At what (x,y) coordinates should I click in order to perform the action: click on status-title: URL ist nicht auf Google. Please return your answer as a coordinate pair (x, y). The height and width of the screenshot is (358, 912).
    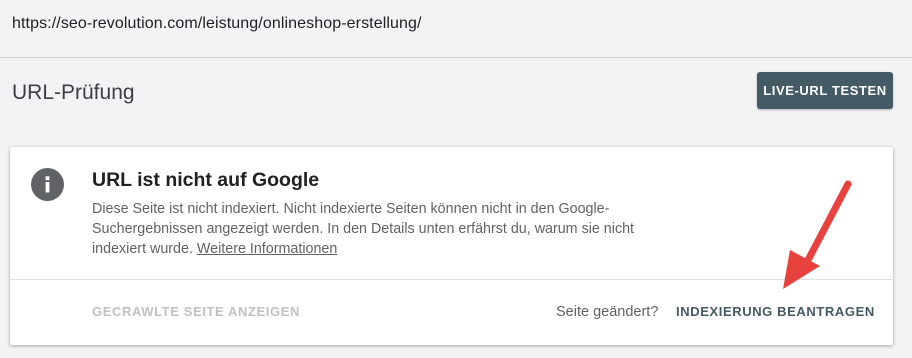
    Looking at the image, I should click on (206, 180).